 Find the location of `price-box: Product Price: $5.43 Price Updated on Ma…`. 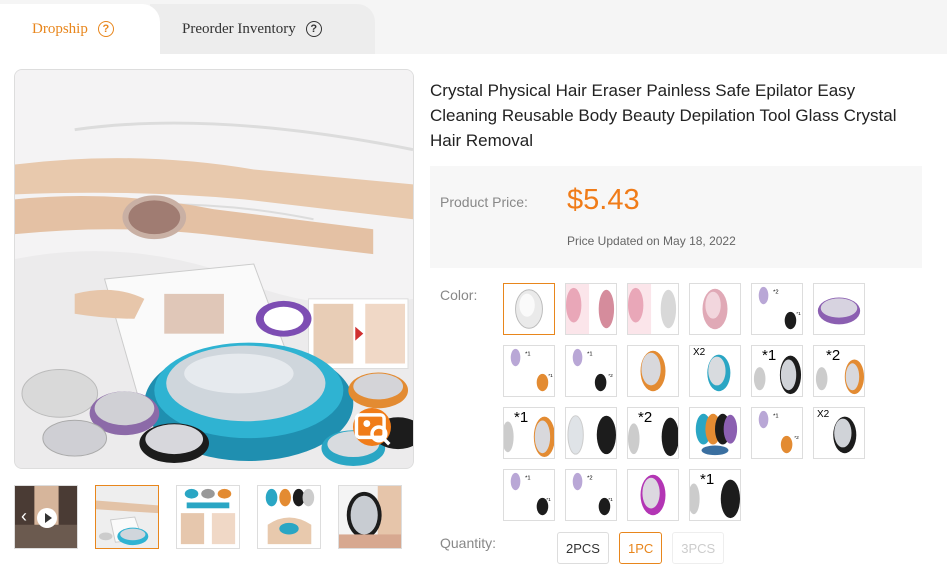

price-box: Product Price: $5.43 Price Updated on Ma… is located at coordinates (676, 217).